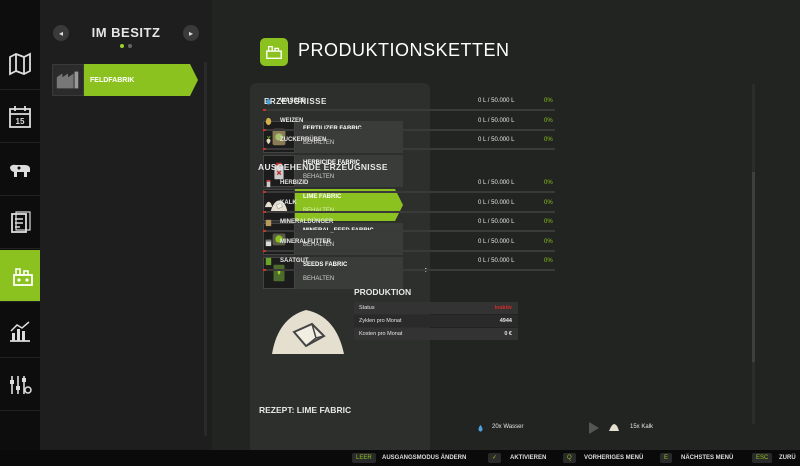 The height and width of the screenshot is (466, 800). Describe the element at coordinates (436, 321) in the screenshot. I see `cycles-row: Zyklen pro Monat 4944` at that location.